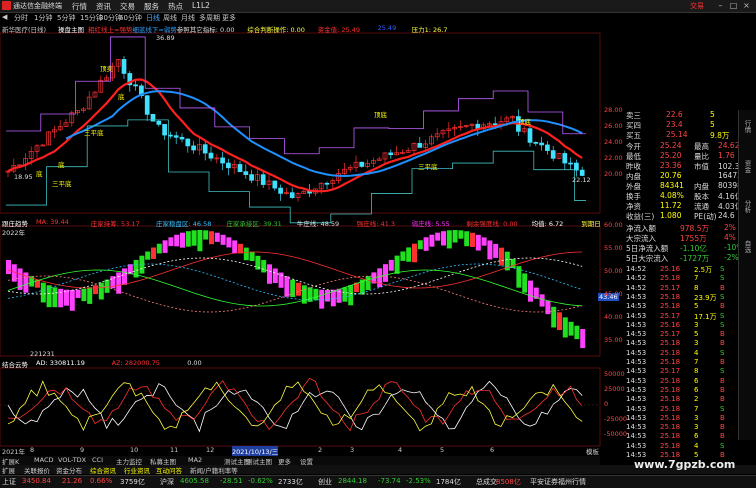 The width and height of the screenshot is (756, 488). Describe the element at coordinates (442, 450) in the screenshot. I see `bottom_tabs_1-tab-10: 5` at that location.